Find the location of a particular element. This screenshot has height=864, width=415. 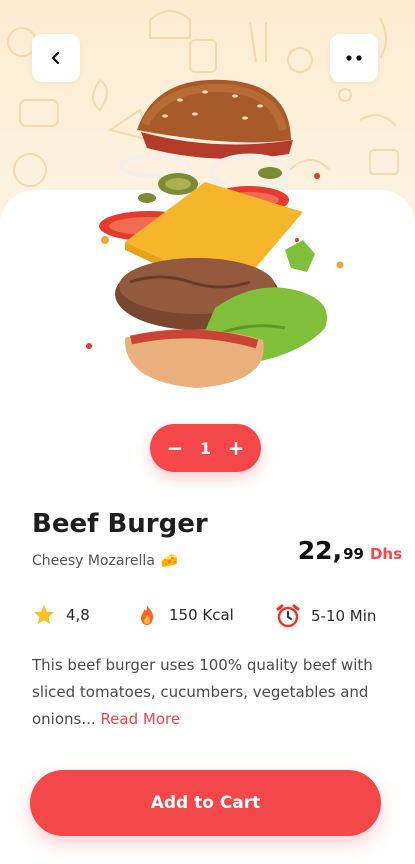

add-to-cart-button: Add to Cart is located at coordinates (205, 803).